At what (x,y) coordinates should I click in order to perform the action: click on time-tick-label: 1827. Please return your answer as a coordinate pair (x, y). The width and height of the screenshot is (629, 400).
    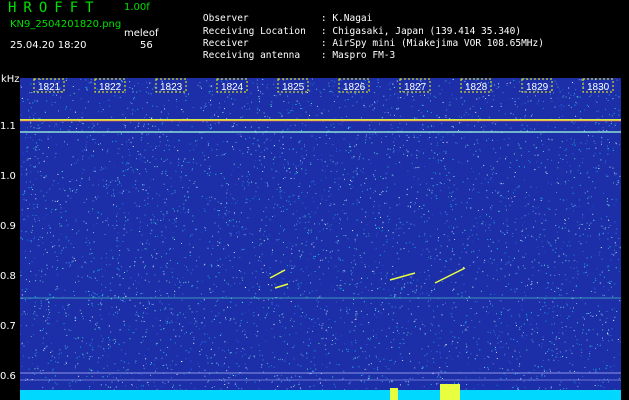
    Looking at the image, I should click on (415, 87).